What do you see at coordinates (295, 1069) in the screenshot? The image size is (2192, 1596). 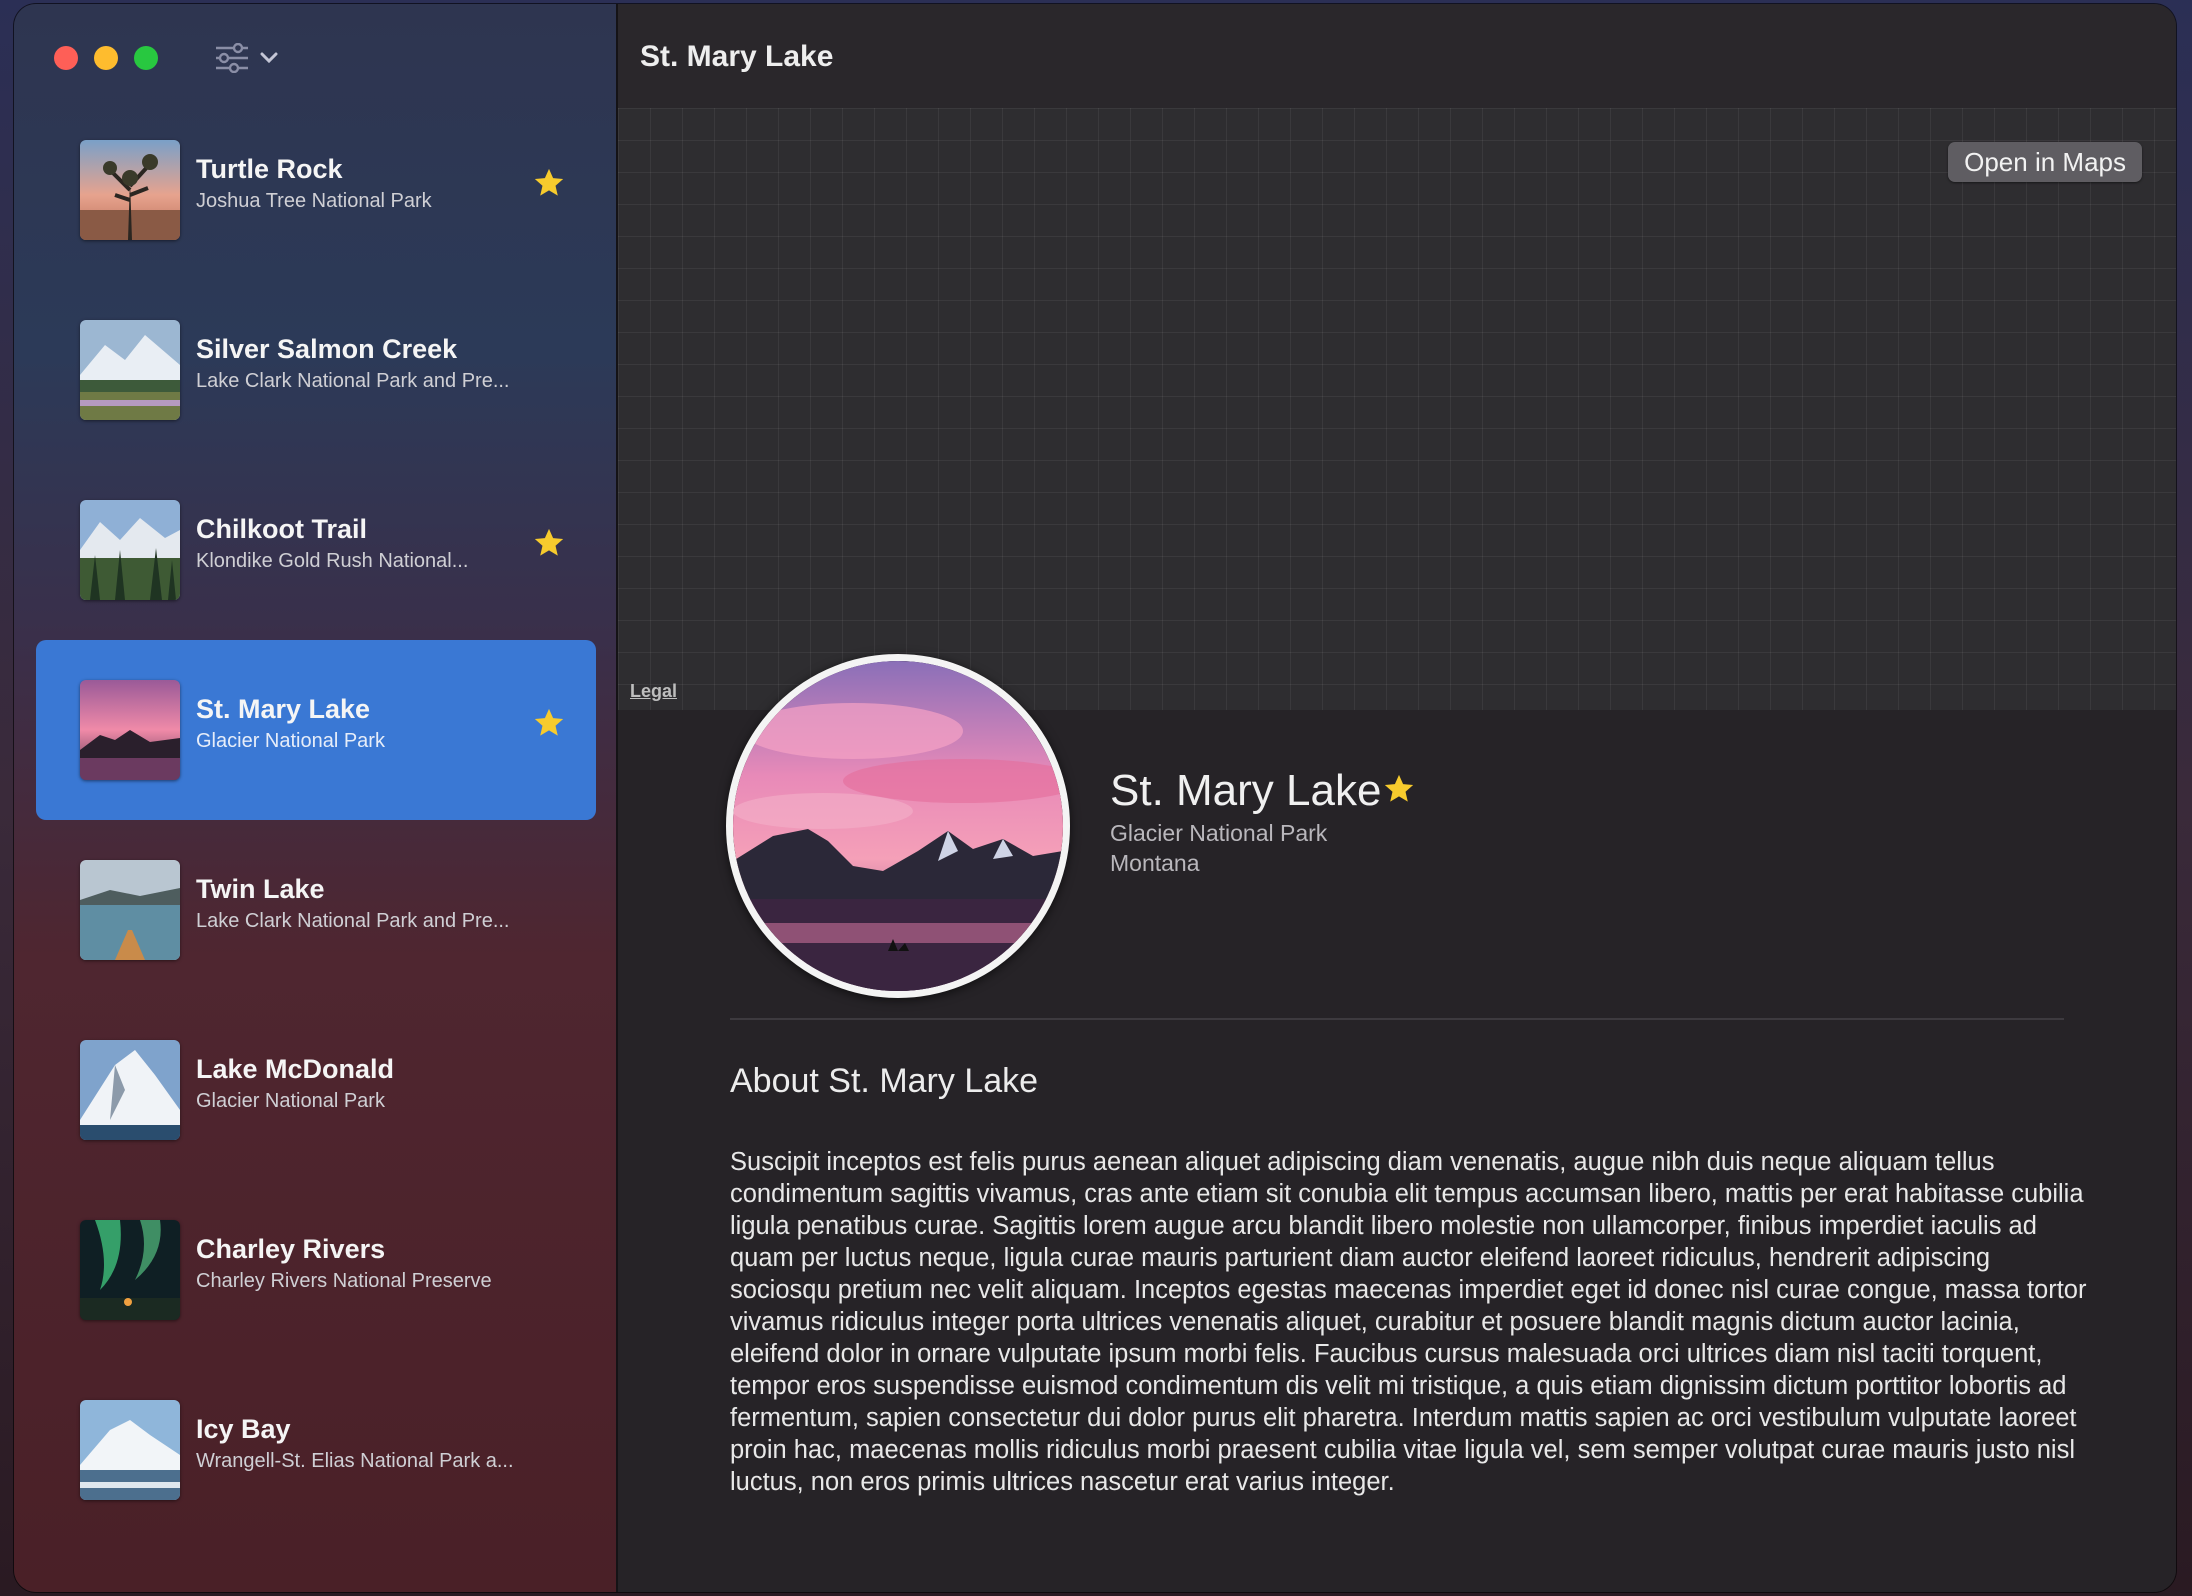 I see `landmark-name: Lake McDonald` at bounding box center [295, 1069].